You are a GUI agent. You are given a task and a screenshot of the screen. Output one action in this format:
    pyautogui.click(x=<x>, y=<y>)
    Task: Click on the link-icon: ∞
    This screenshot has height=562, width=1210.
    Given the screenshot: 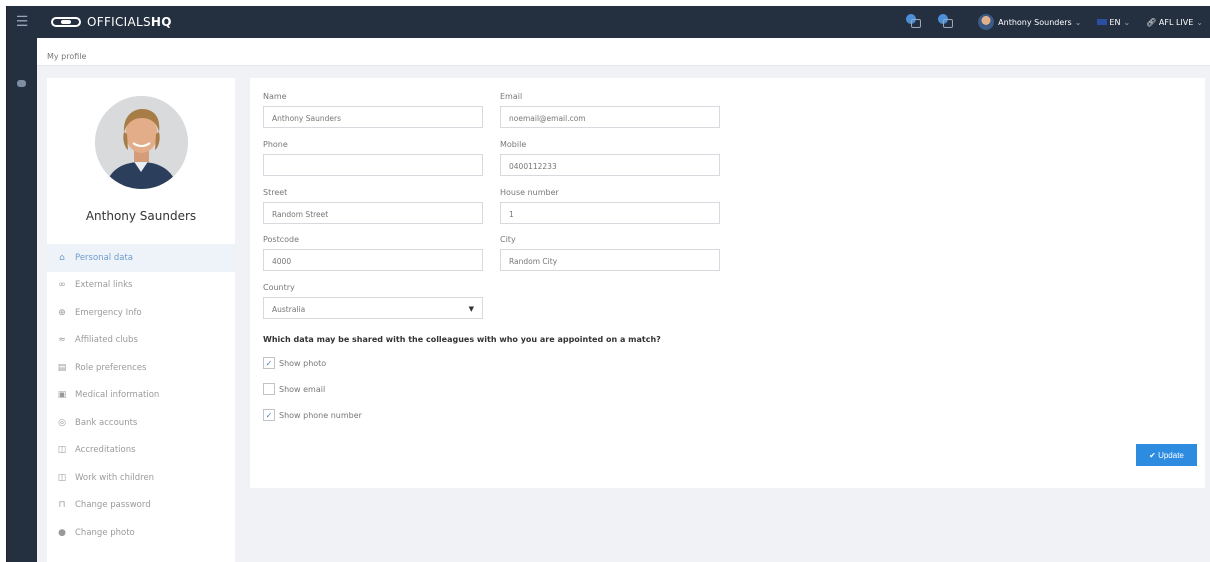 What is the action you would take?
    pyautogui.click(x=62, y=285)
    